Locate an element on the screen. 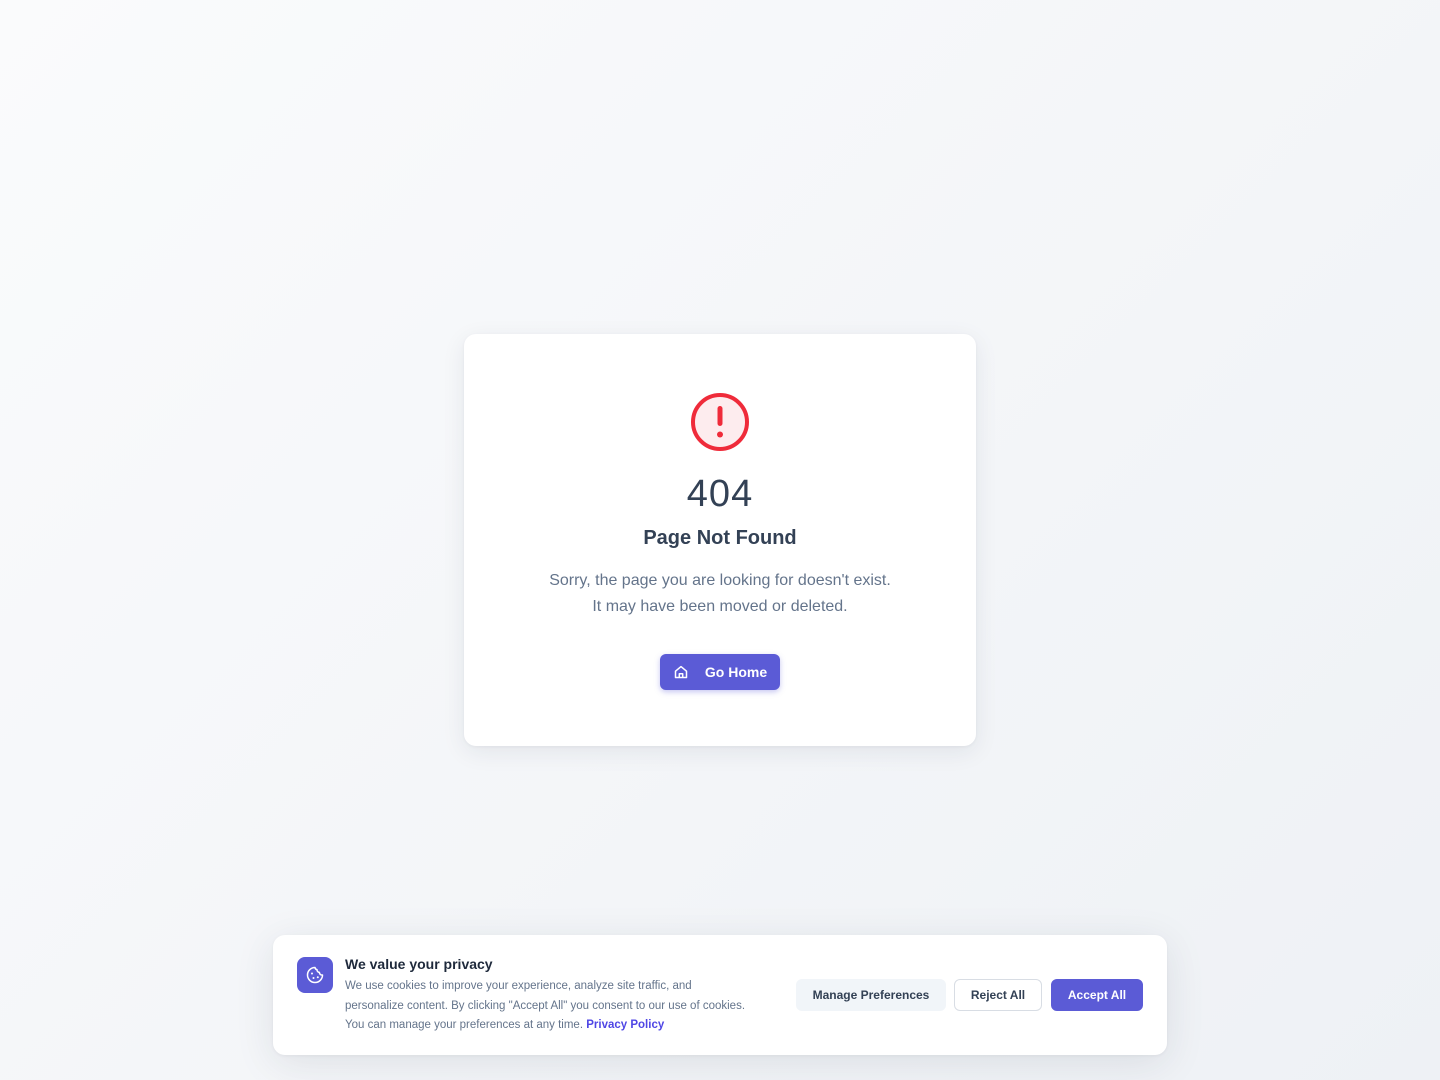 The height and width of the screenshot is (1080, 1440). error-message-line: It may have been moved or deleted. is located at coordinates (720, 606).